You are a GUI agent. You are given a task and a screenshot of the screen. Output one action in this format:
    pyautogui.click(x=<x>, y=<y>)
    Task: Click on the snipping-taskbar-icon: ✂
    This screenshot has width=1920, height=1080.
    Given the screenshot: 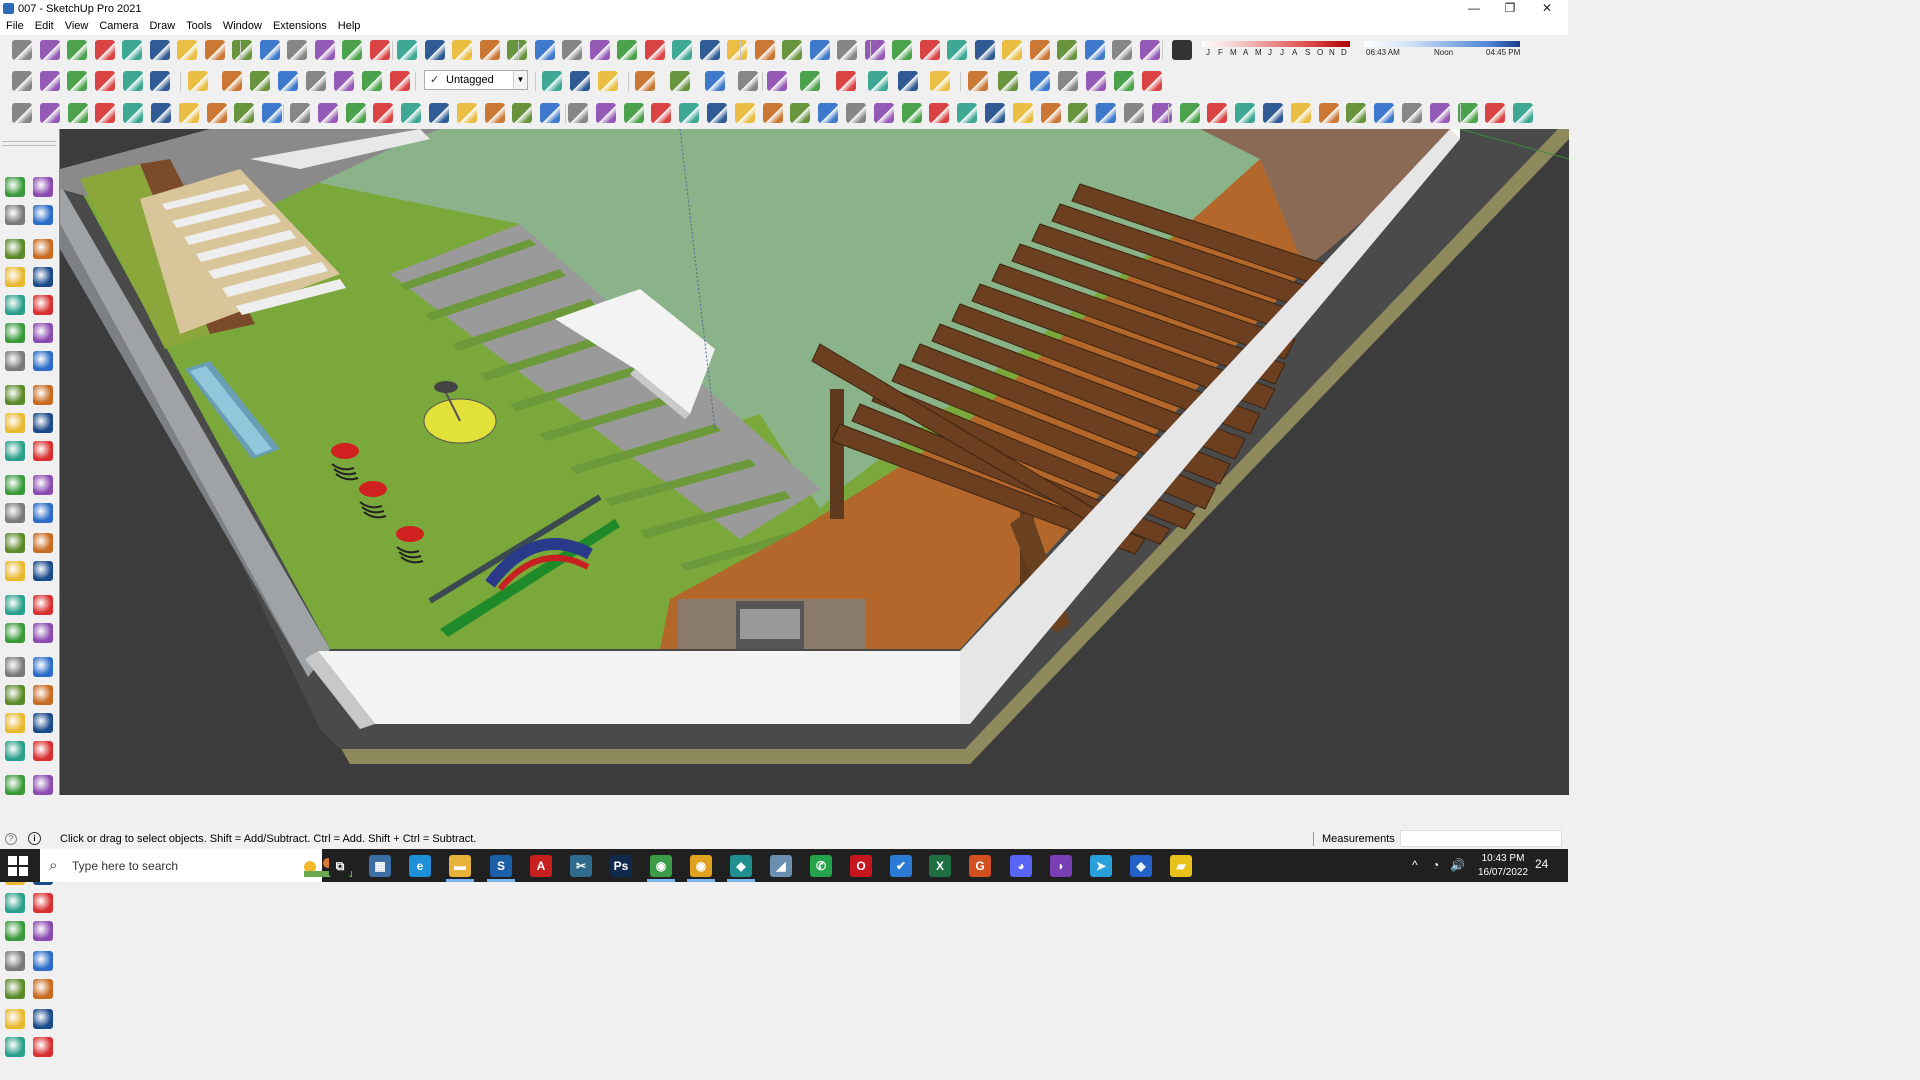 What is the action you would take?
    pyautogui.click(x=581, y=866)
    